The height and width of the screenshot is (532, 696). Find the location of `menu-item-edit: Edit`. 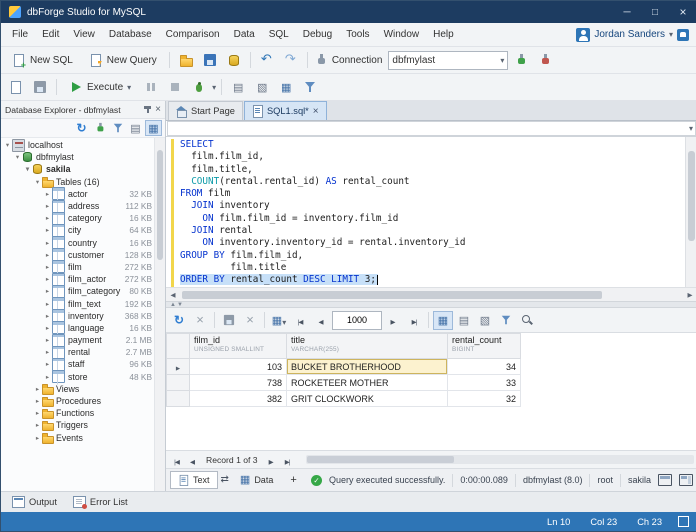

menu-item-edit: Edit is located at coordinates (50, 34).